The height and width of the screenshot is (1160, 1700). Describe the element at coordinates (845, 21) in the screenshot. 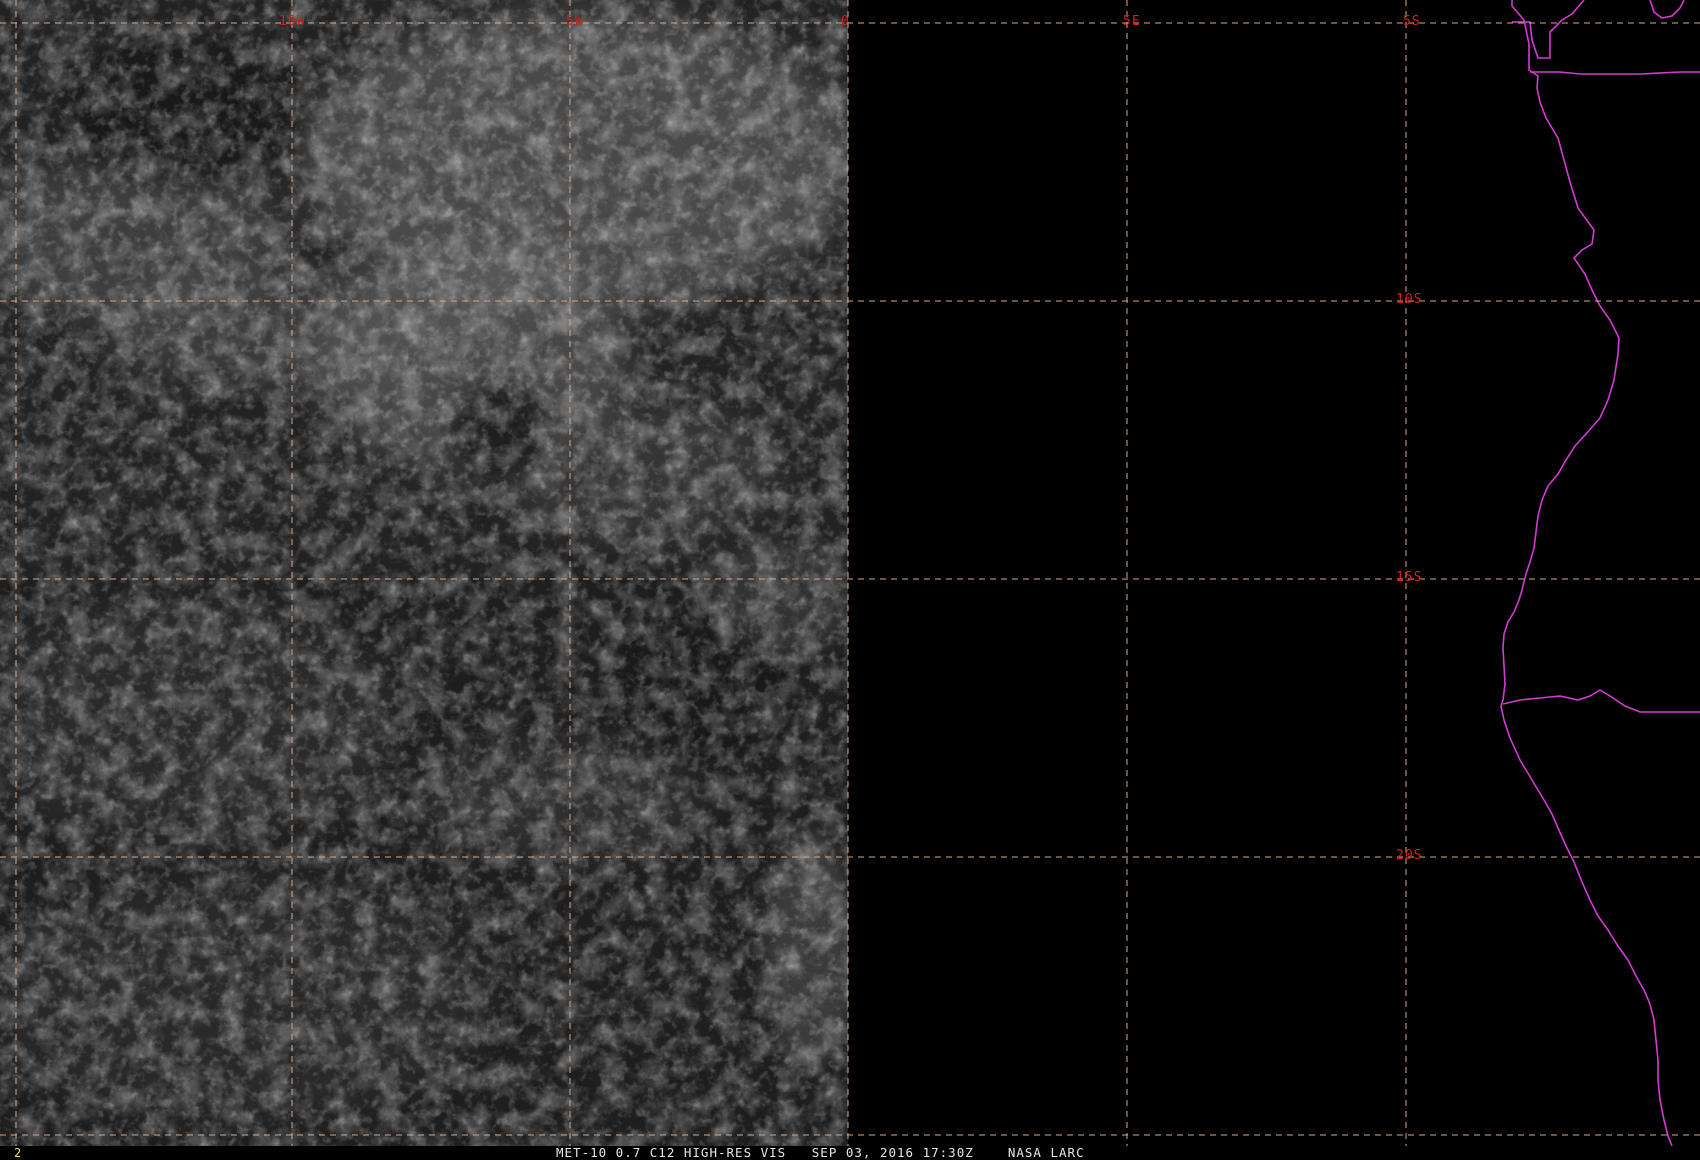

I see `lon-label-0: 0` at that location.